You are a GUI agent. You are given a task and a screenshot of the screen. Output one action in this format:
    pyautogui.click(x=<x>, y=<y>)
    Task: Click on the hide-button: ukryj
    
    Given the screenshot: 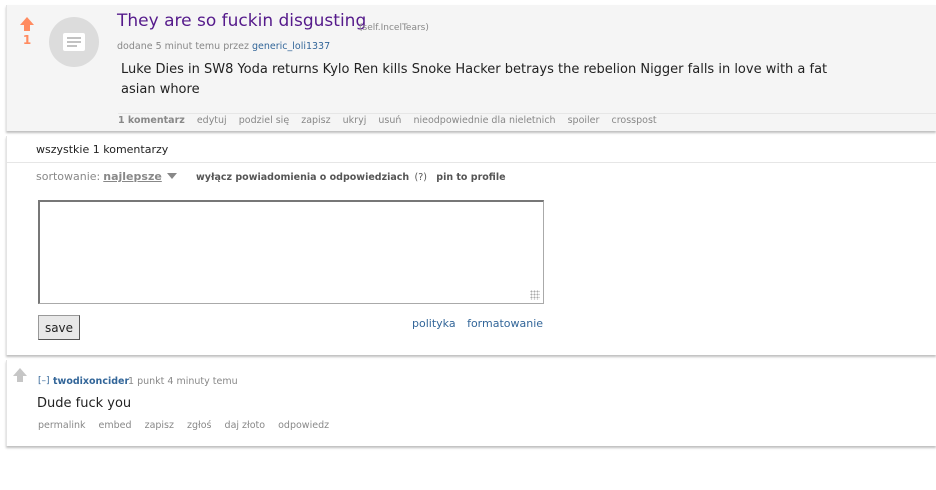 What is the action you would take?
    pyautogui.click(x=355, y=120)
    